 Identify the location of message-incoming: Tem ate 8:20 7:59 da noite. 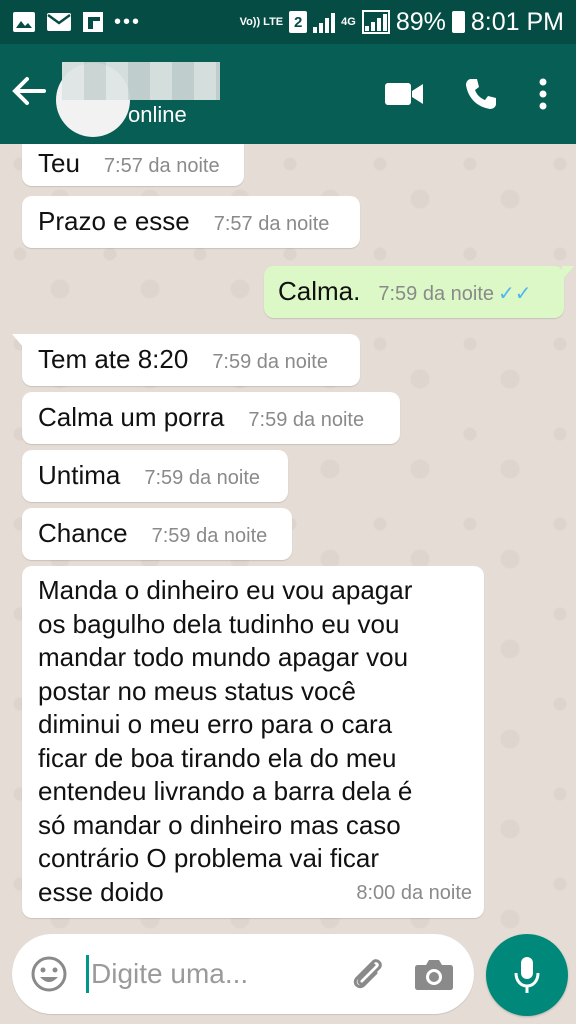
(186, 360).